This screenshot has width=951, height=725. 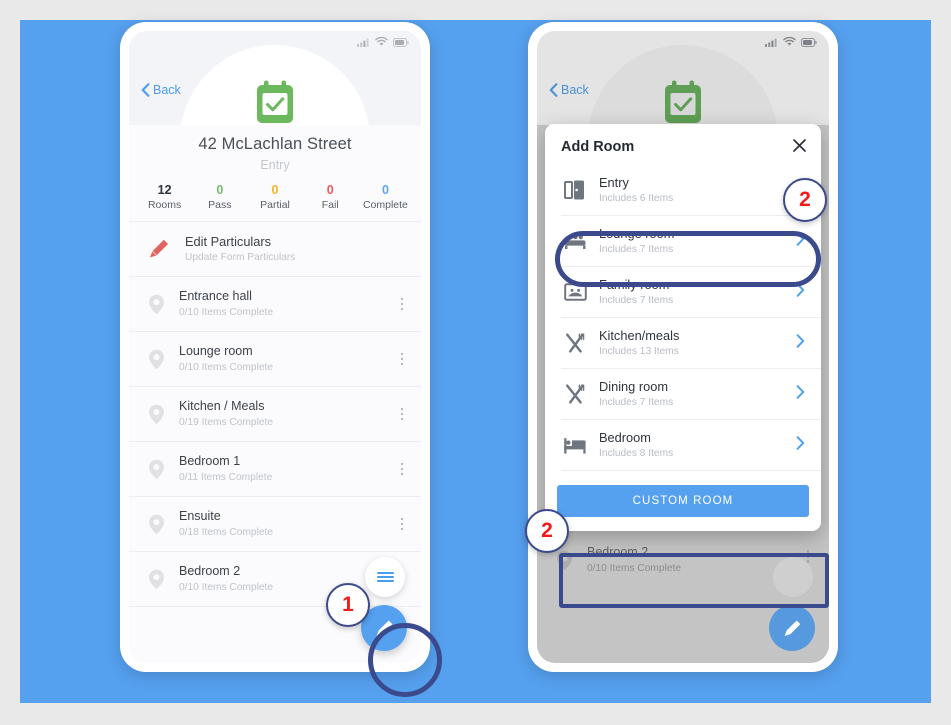 What do you see at coordinates (385, 197) in the screenshot?
I see `stat-complete: 0 Complete` at bounding box center [385, 197].